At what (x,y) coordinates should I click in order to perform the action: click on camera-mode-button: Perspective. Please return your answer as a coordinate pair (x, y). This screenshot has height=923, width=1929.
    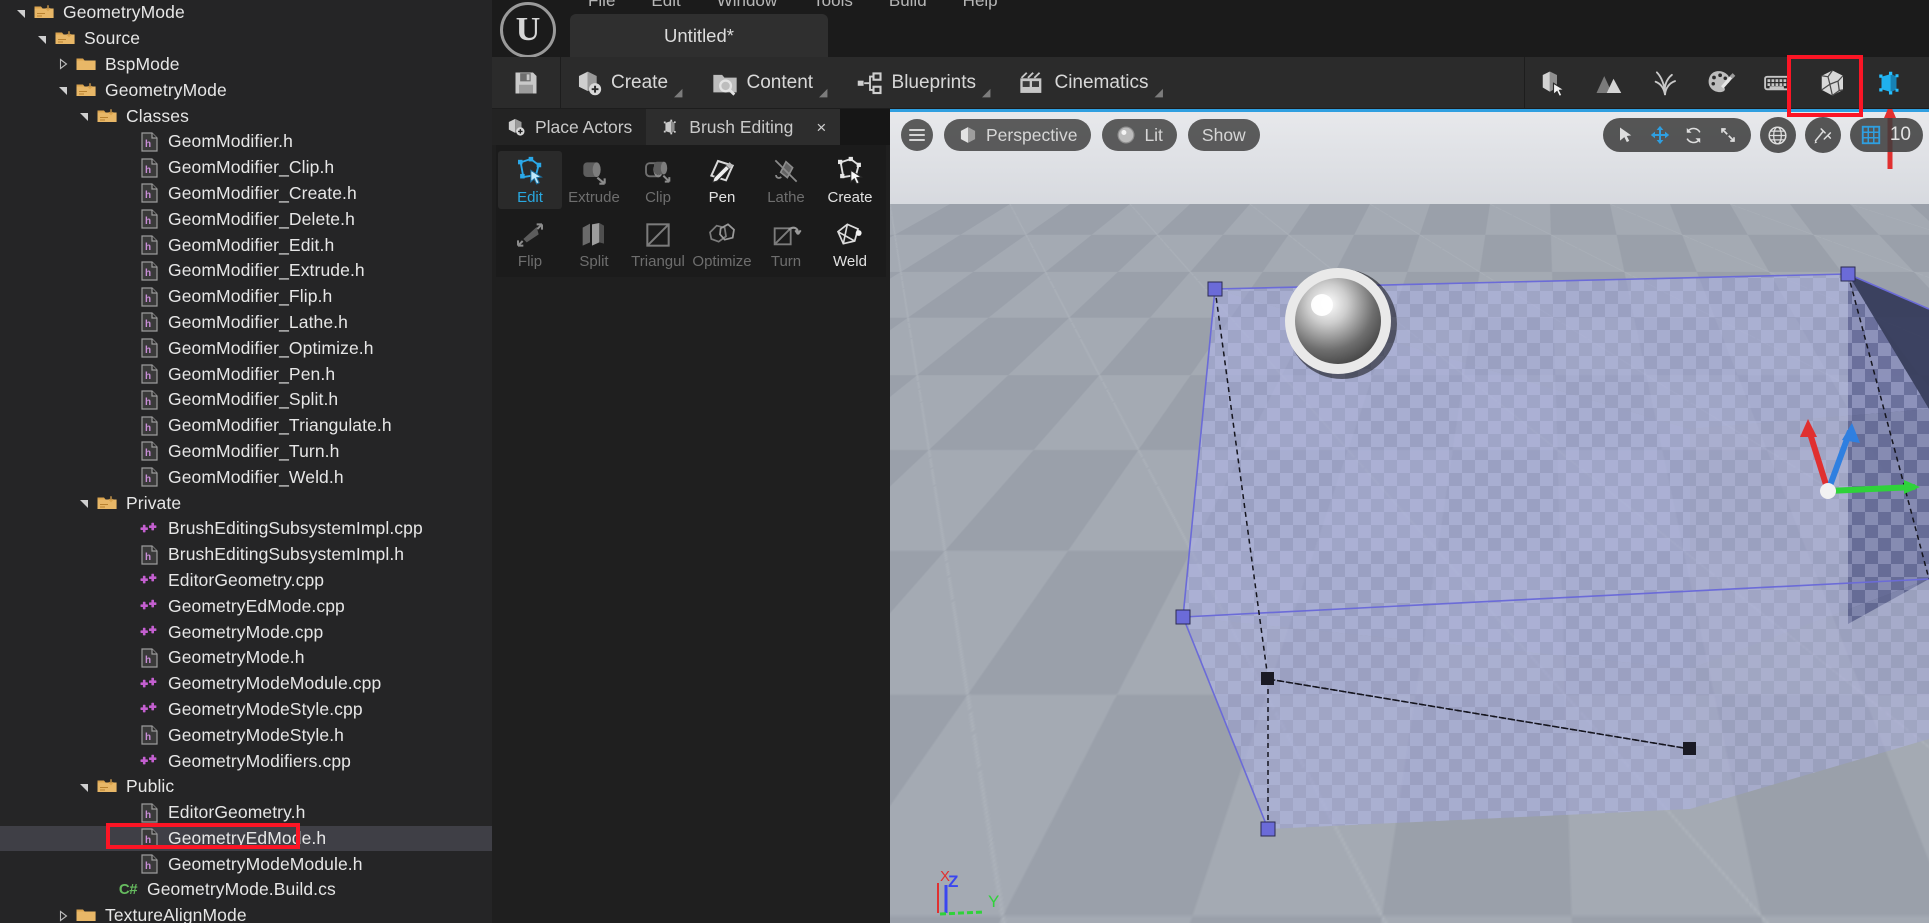
    Looking at the image, I should click on (1018, 135).